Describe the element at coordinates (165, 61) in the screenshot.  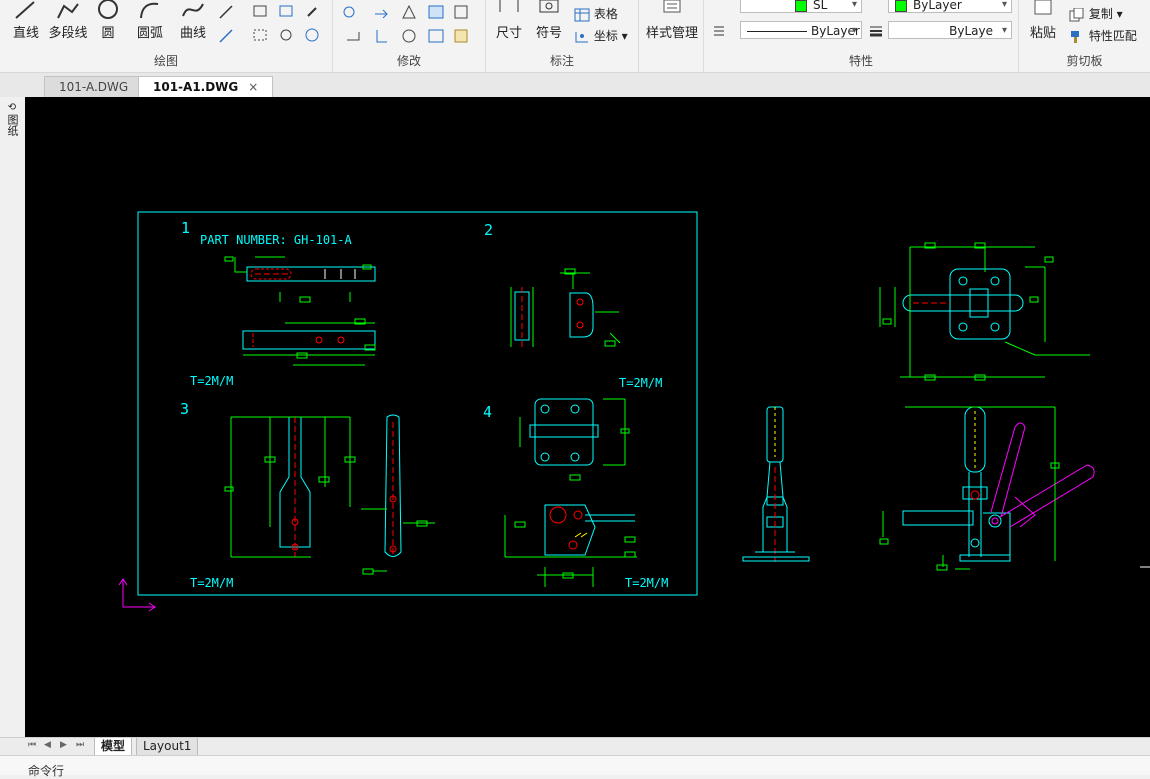
I see `draw-group-label: 绘图` at that location.